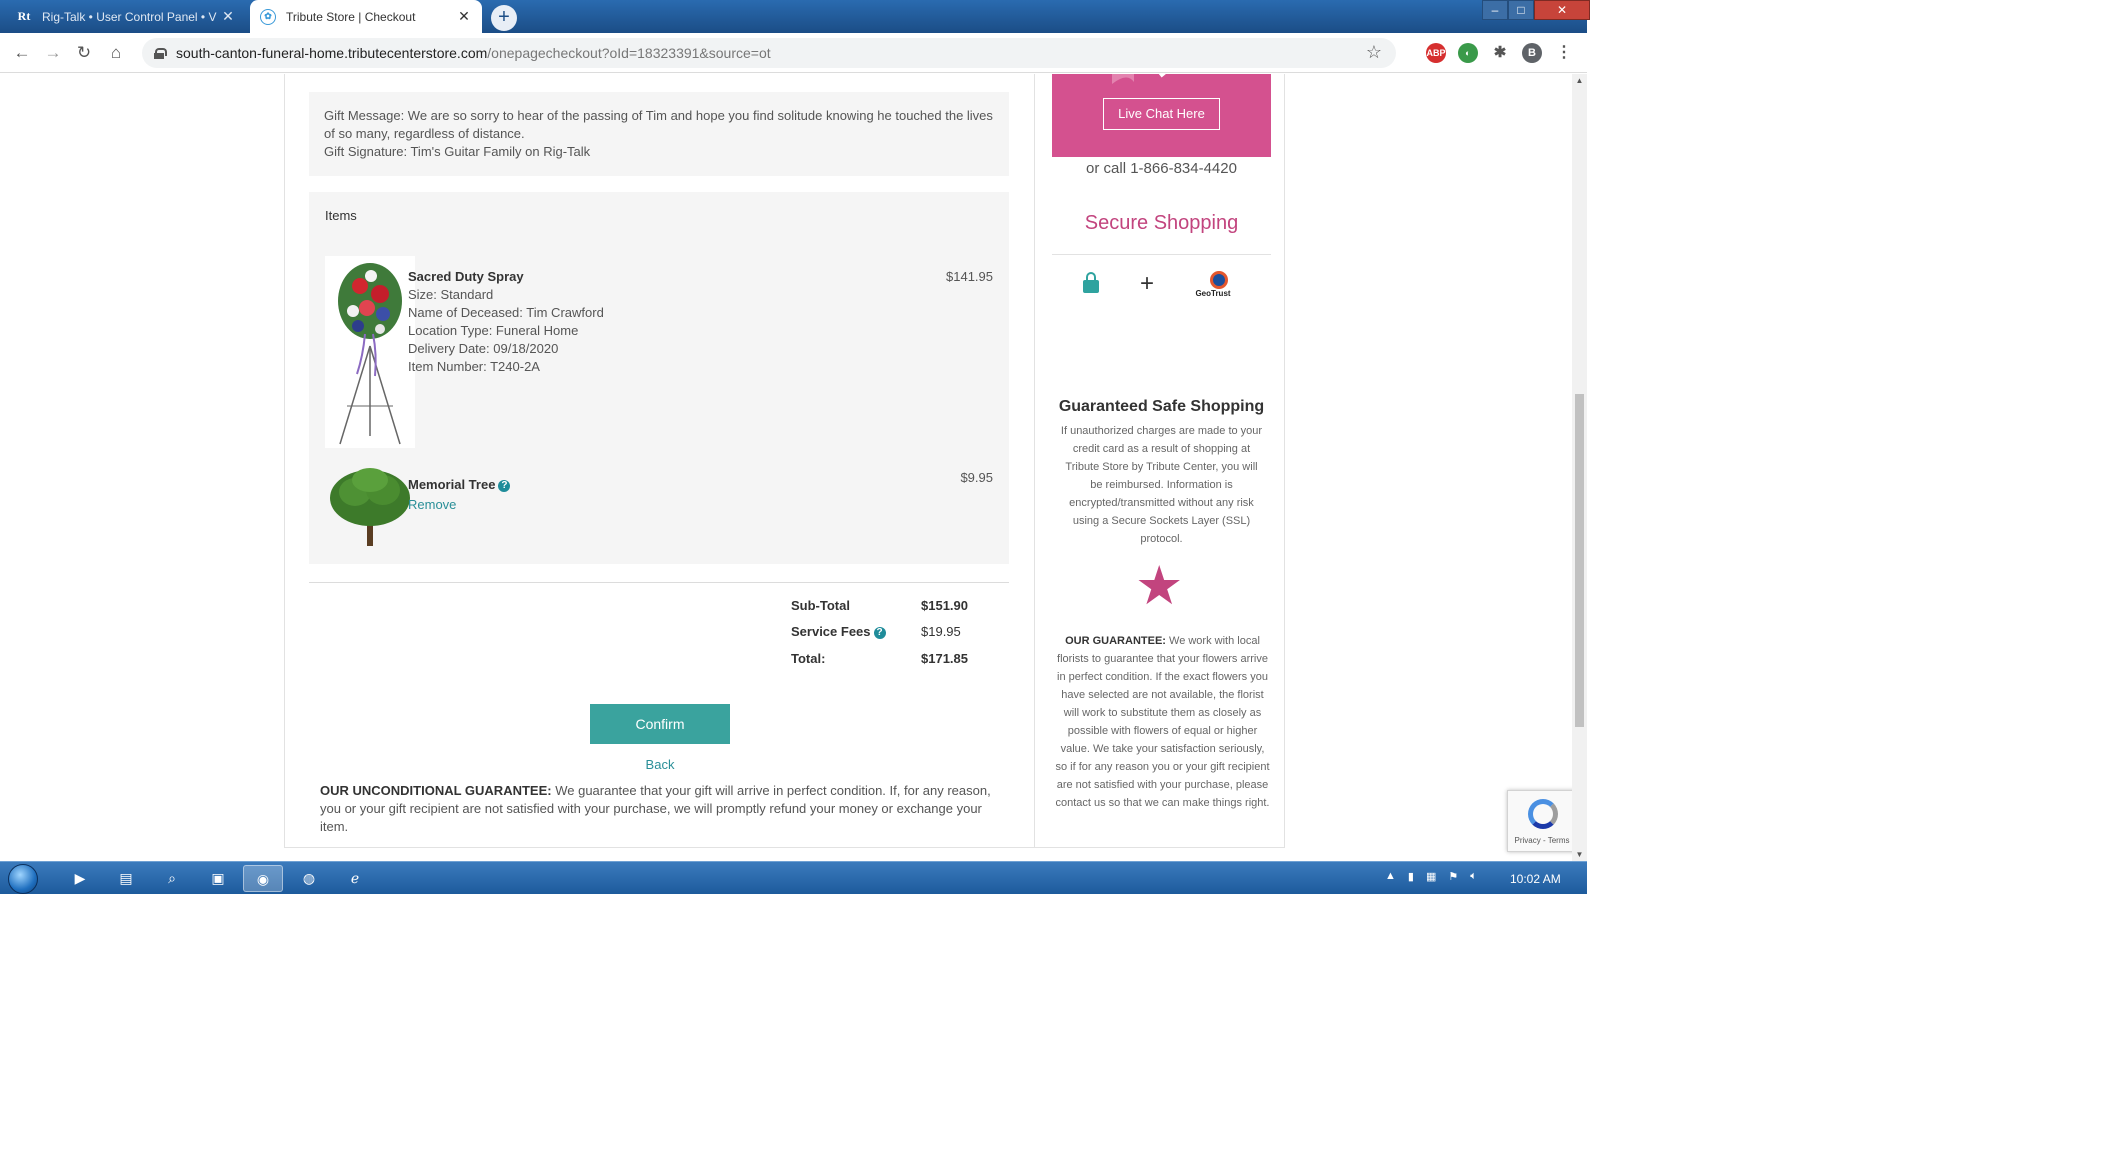  Describe the element at coordinates (1453, 876) in the screenshot. I see `action-center-icon: ⚑` at that location.